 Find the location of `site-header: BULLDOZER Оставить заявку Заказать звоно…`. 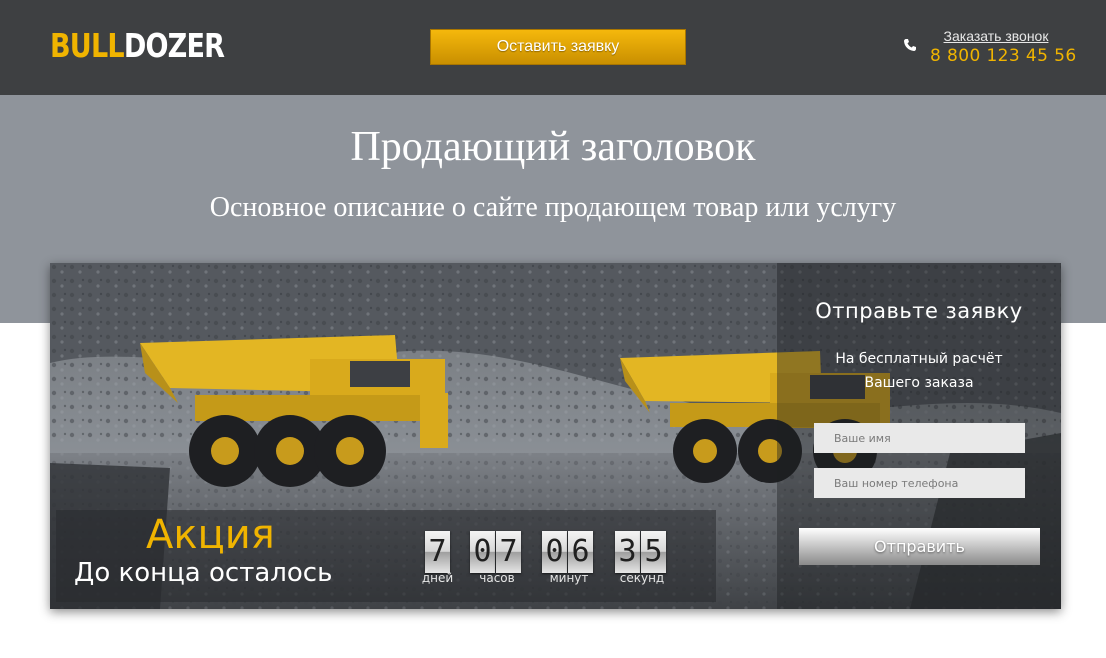

site-header: BULLDOZER Оставить заявку Заказать звоно… is located at coordinates (553, 47).